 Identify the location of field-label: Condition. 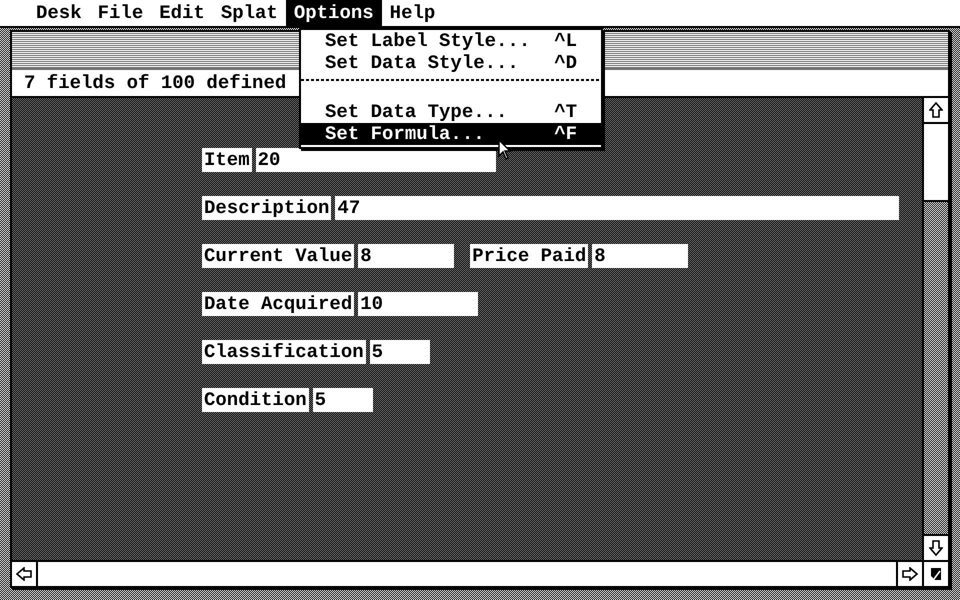
(255, 400).